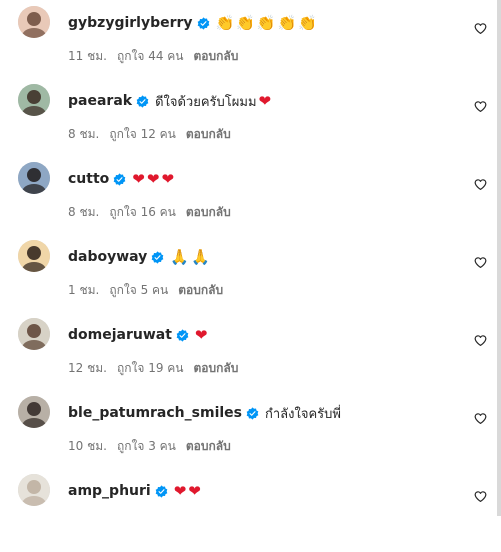  What do you see at coordinates (155, 413) in the screenshot?
I see `username-link: ble_patumrach_smiles` at bounding box center [155, 413].